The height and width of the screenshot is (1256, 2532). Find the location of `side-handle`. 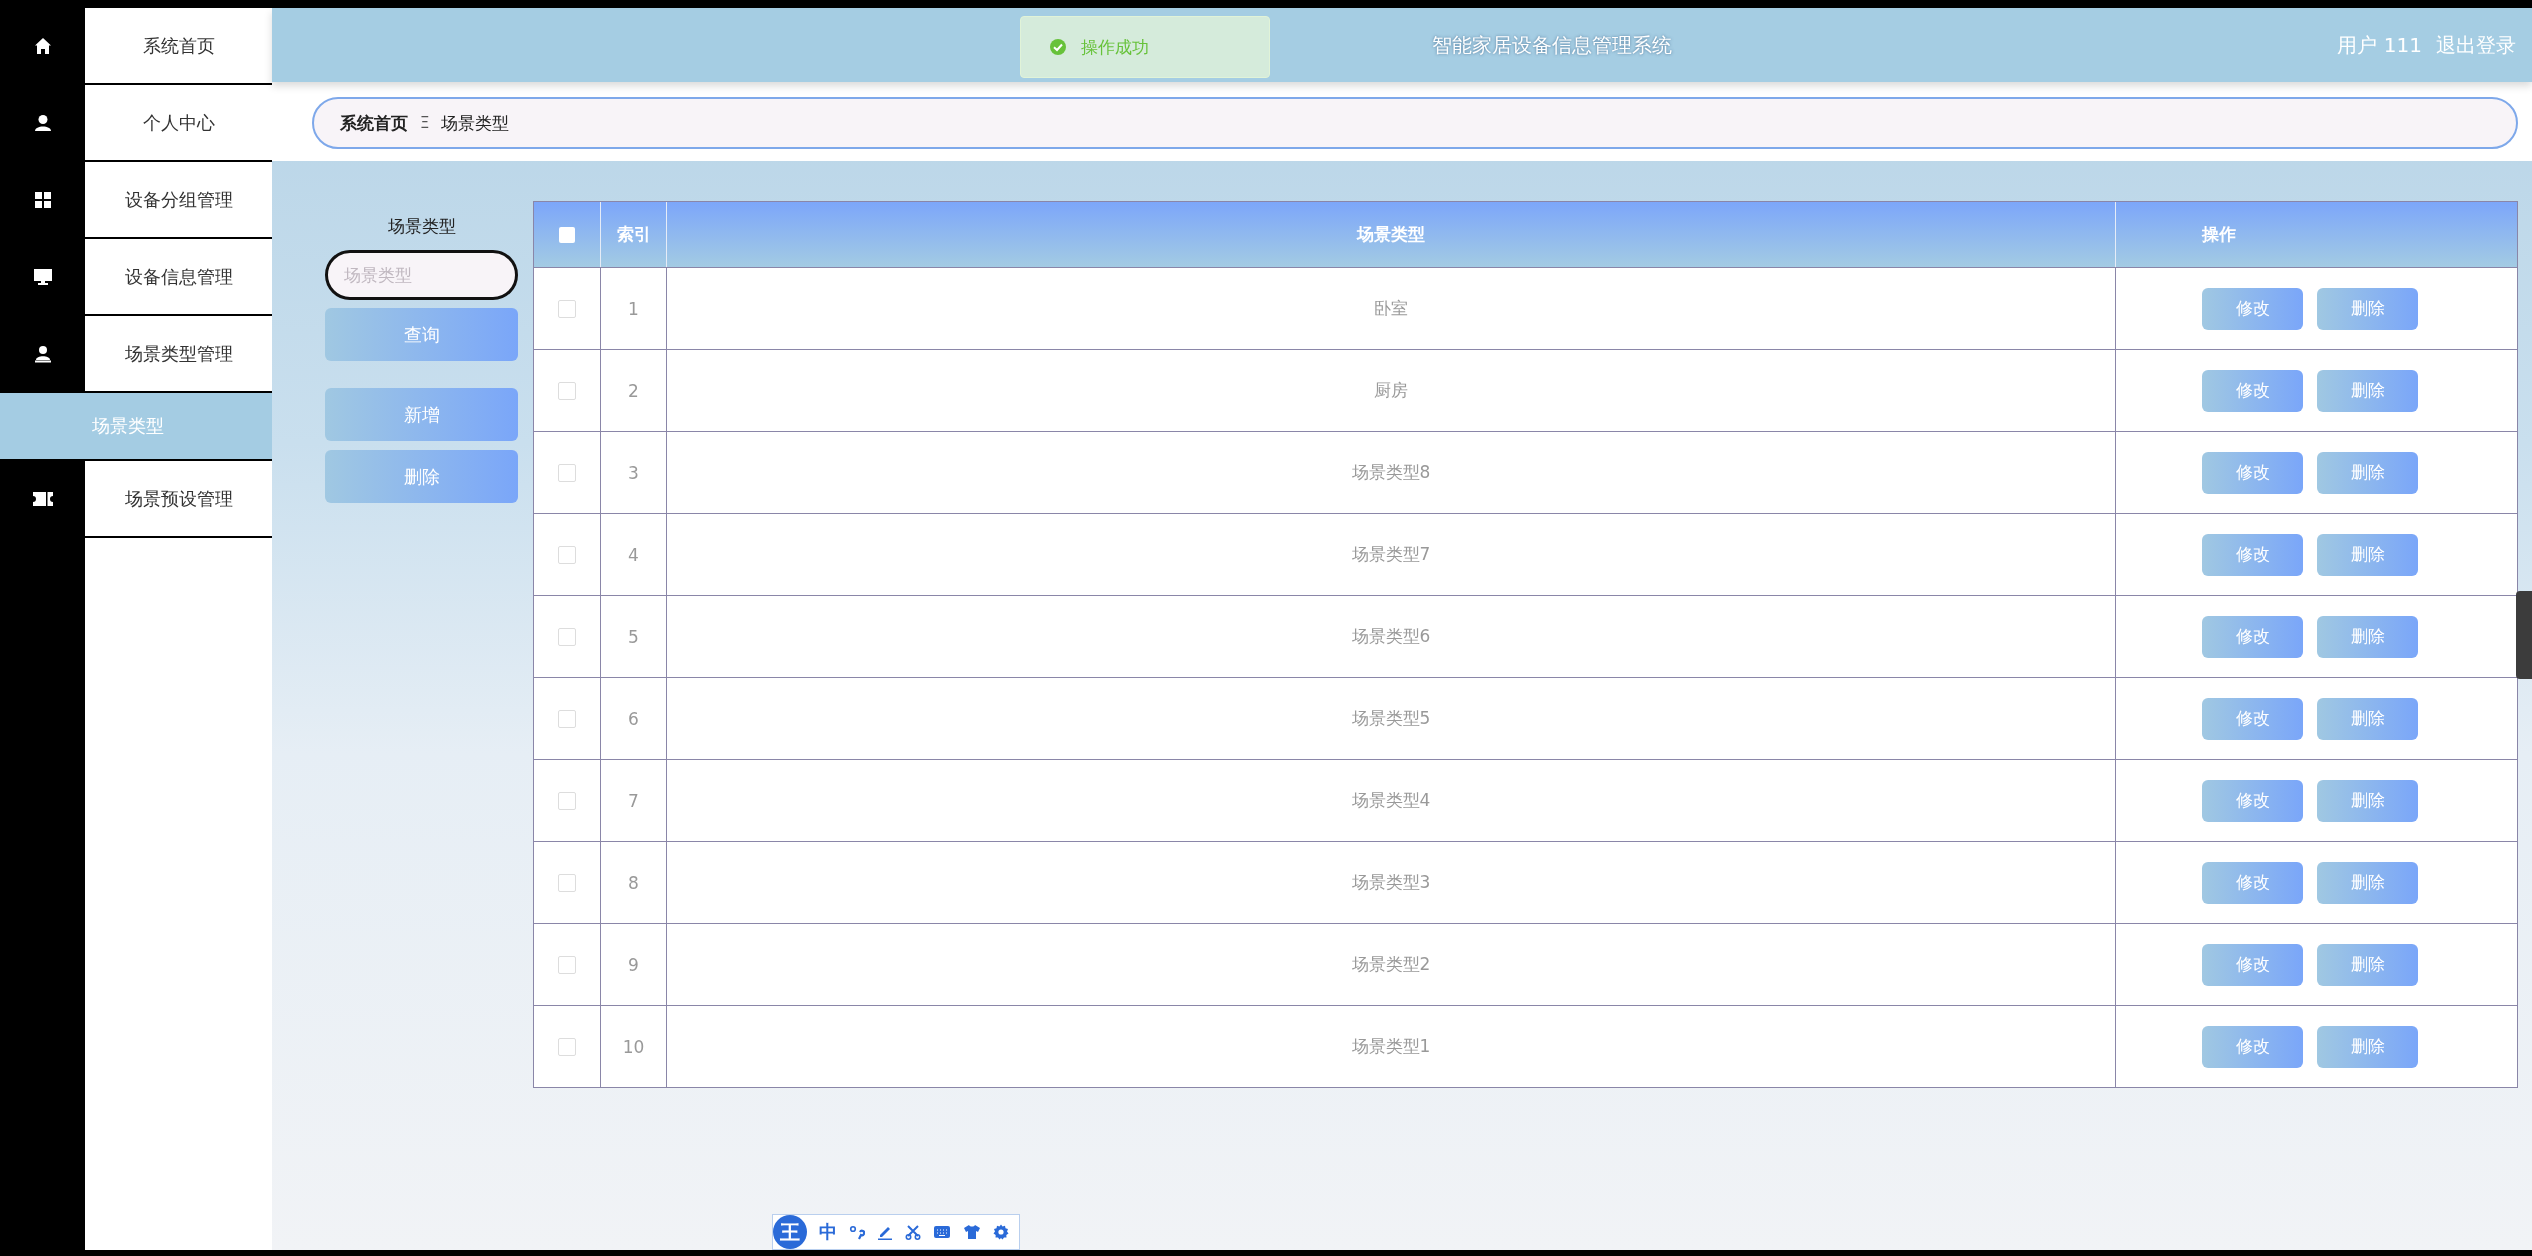

side-handle is located at coordinates (2524, 635).